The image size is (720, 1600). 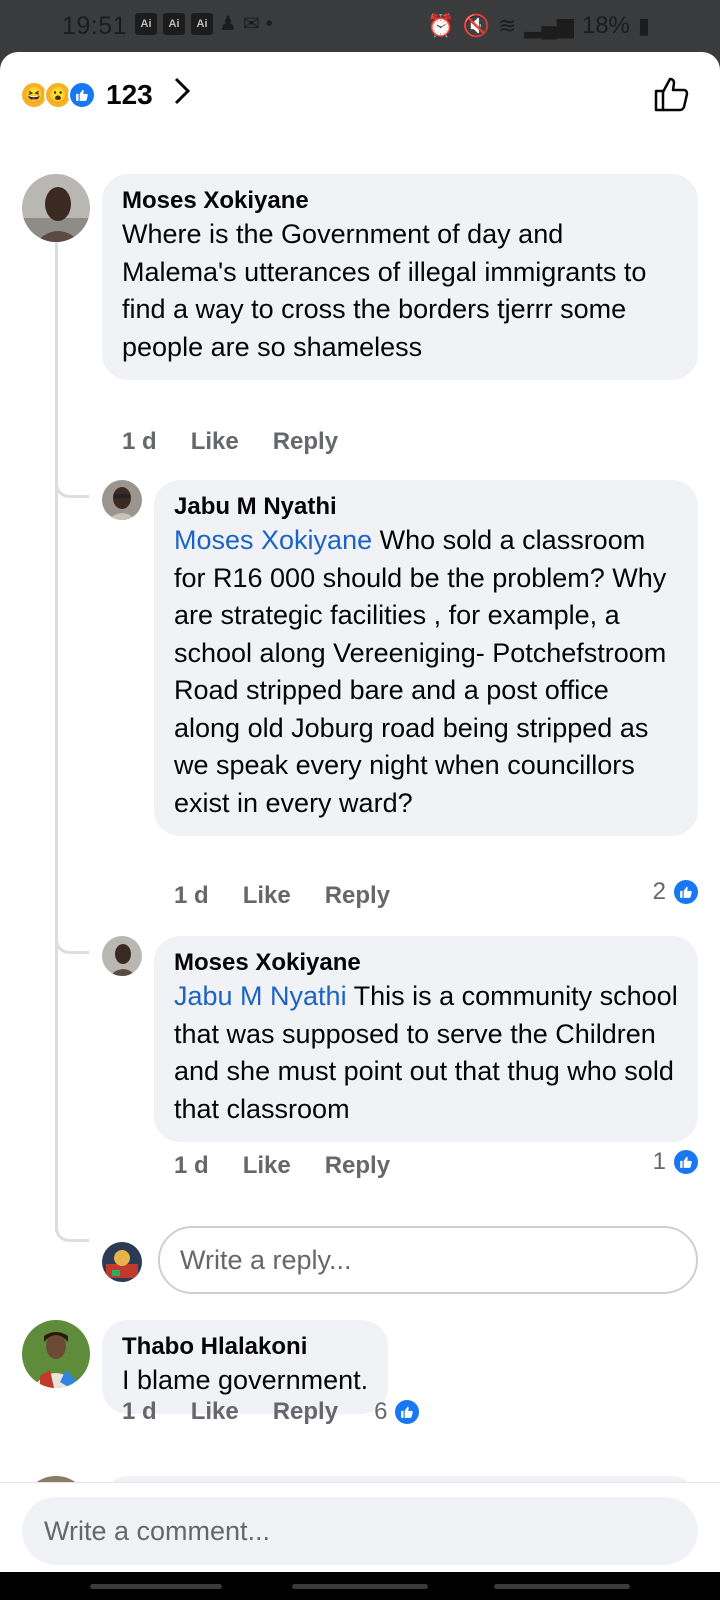 What do you see at coordinates (260, 996) in the screenshot?
I see `mention-link: Jabu M Nyathi` at bounding box center [260, 996].